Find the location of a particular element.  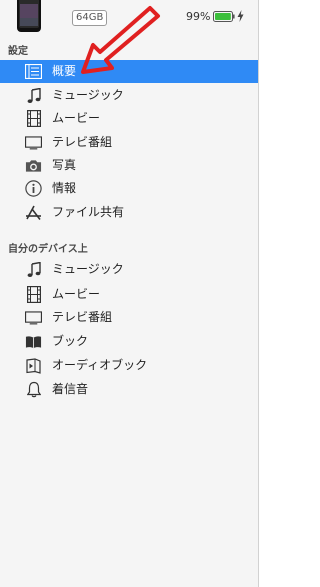

capacity-badge: 64GB is located at coordinates (90, 18).